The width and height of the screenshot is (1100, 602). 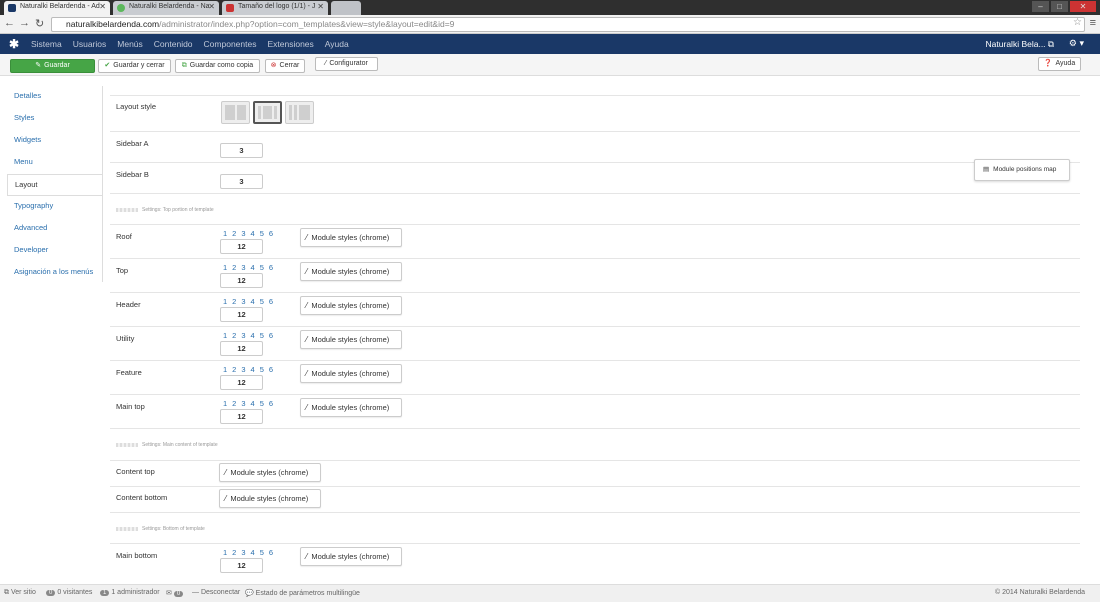 I want to click on multilang-status-link: 💬 Estado de parámetros multilingüe, so click(x=302, y=593).